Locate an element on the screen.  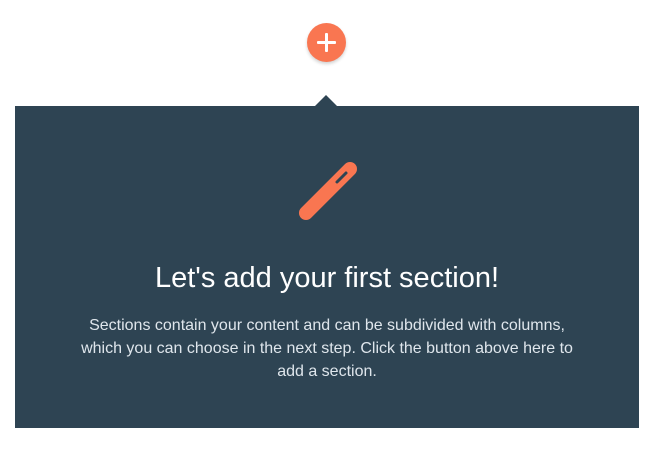
add-section-button is located at coordinates (326, 42).